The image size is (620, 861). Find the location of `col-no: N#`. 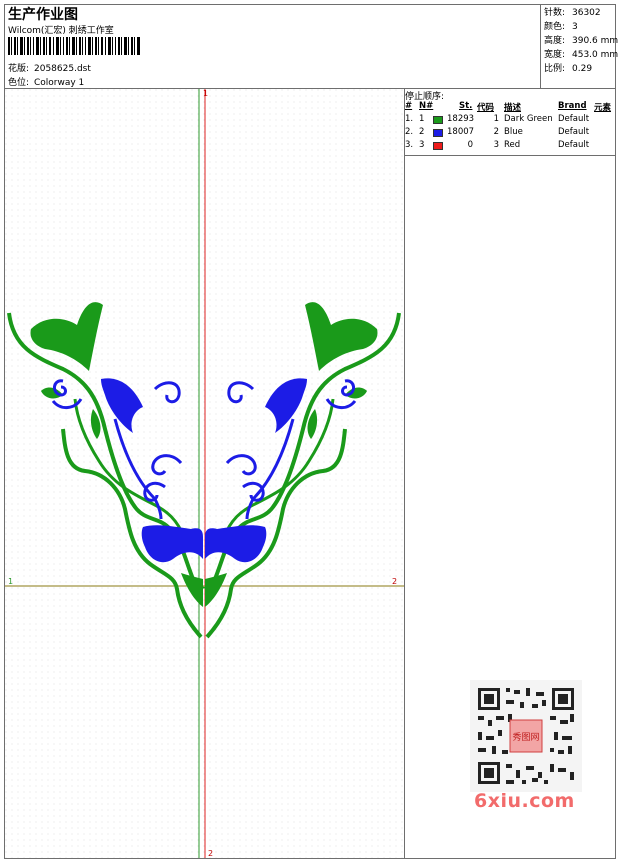

col-no: N# is located at coordinates (426, 106).